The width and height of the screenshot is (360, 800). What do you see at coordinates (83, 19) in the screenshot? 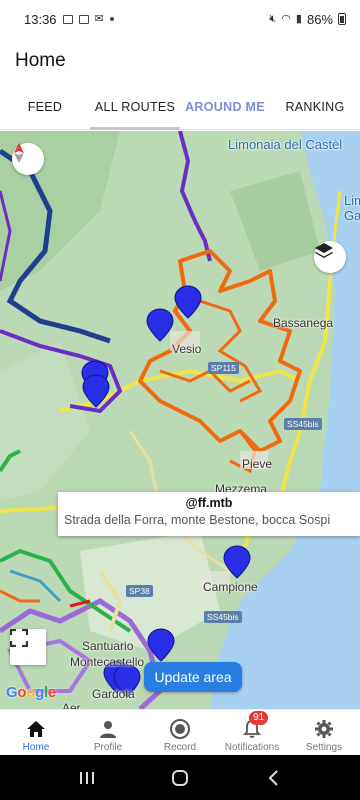
I see `gallery-notification-icon` at bounding box center [83, 19].